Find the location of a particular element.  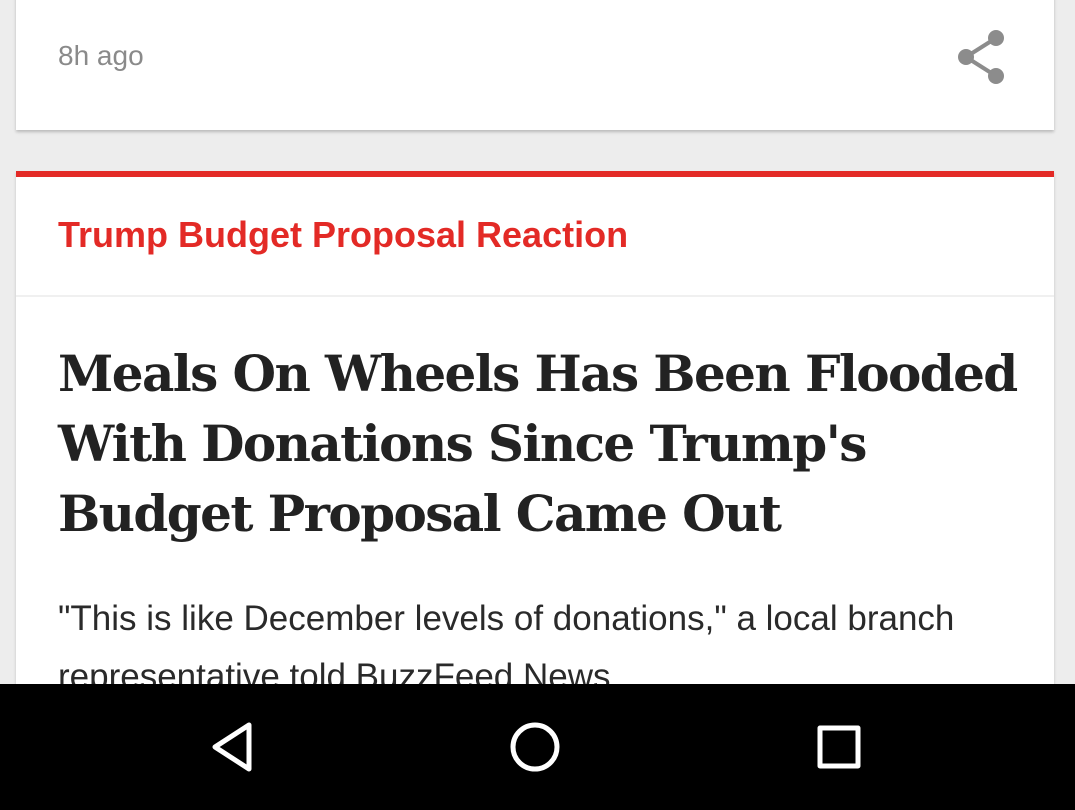

topic-header: Trump Budget Proposal Reaction is located at coordinates (535, 237).